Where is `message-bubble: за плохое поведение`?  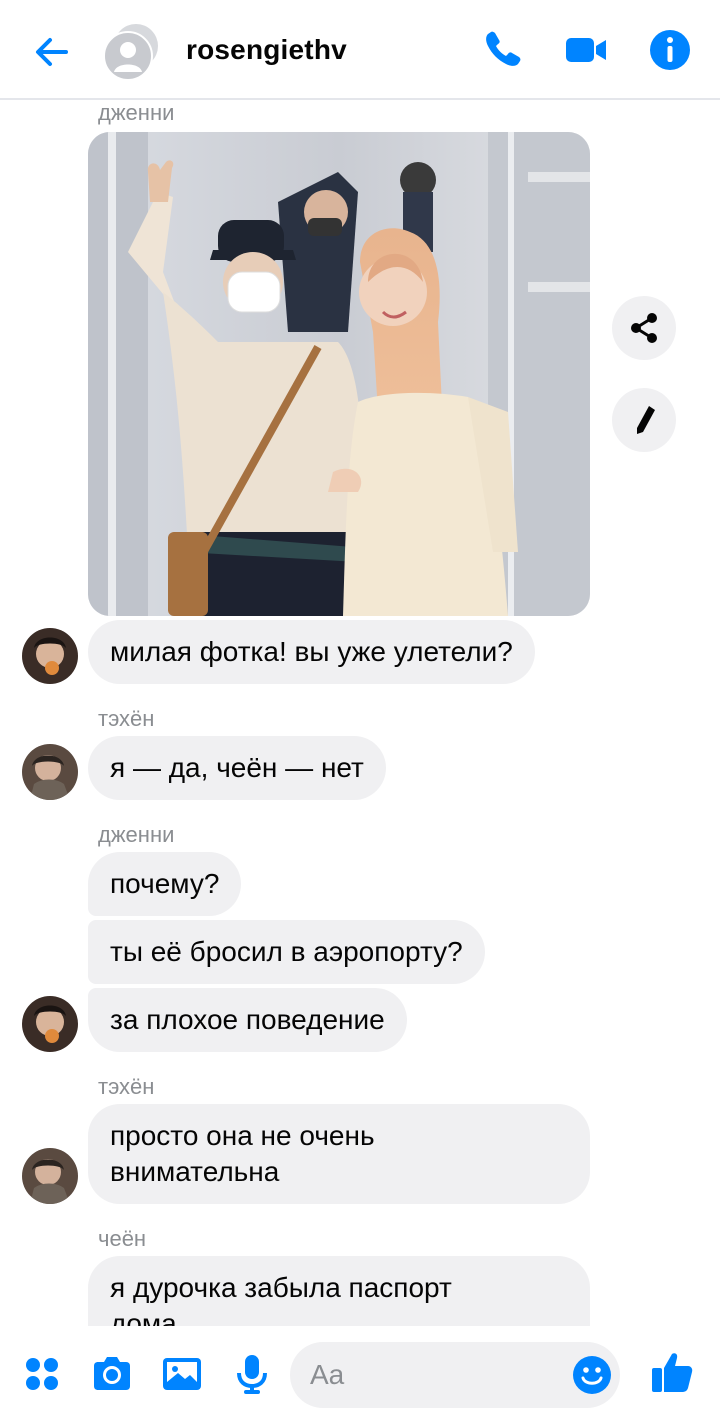
message-bubble: за плохое поведение is located at coordinates (247, 1020).